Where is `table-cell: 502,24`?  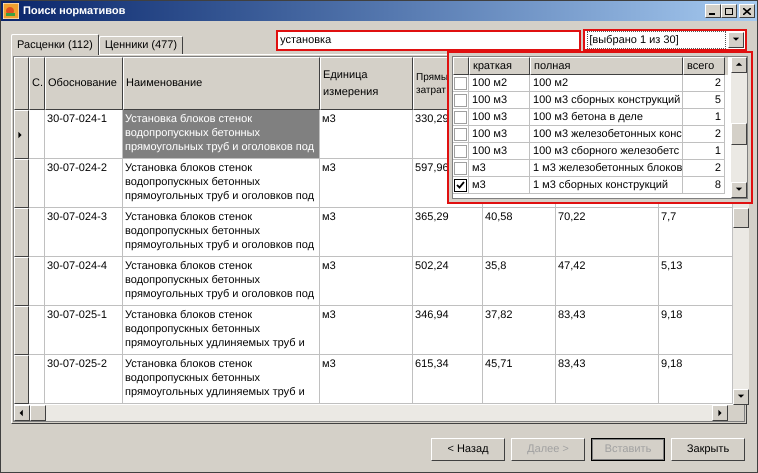 table-cell: 502,24 is located at coordinates (448, 281).